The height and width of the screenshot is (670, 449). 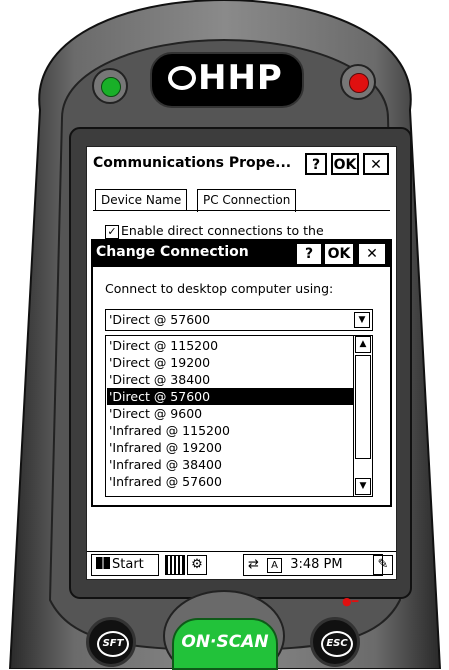 What do you see at coordinates (230, 379) in the screenshot?
I see `list-item: 'Direct @ 38400` at bounding box center [230, 379].